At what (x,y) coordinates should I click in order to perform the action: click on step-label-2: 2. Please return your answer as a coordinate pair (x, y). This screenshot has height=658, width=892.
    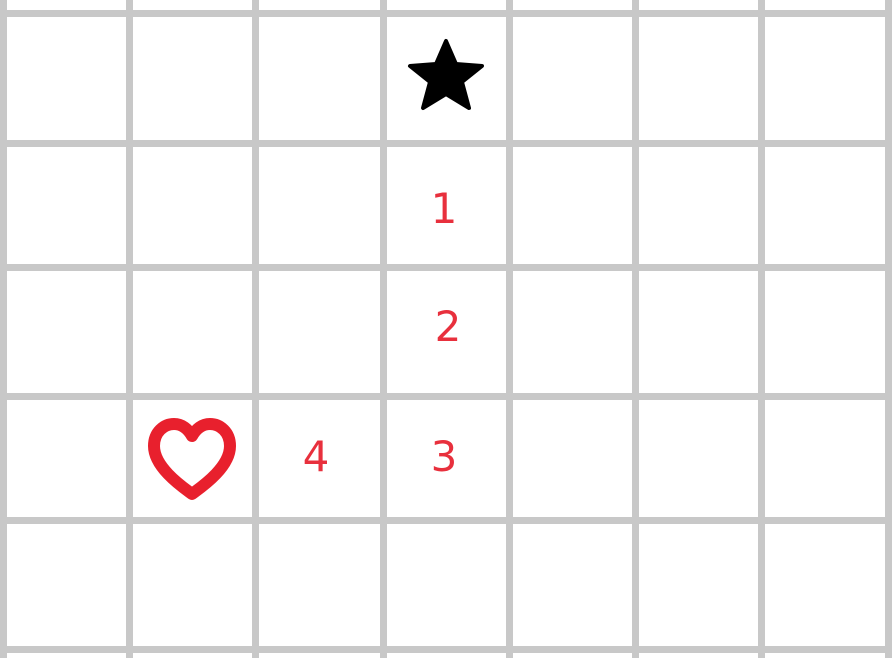
    Looking at the image, I should click on (448, 326).